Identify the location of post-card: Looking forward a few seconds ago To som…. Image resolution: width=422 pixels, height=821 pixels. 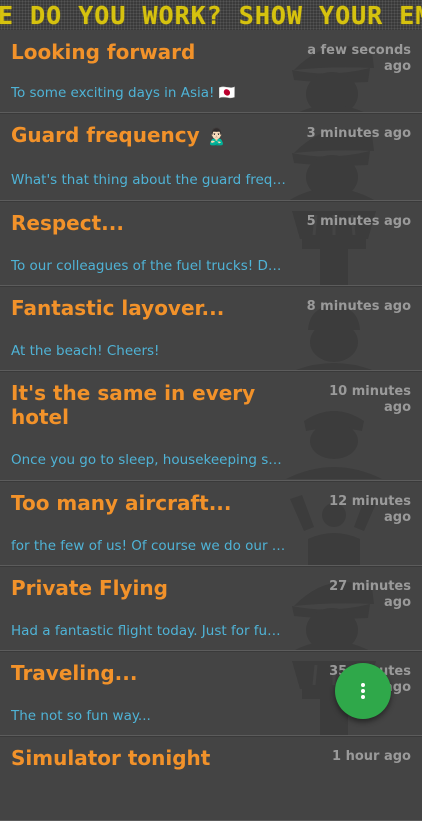
(211, 71).